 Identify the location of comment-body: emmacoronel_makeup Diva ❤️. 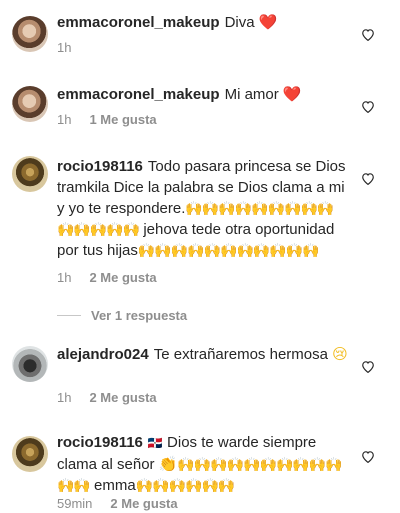
(203, 22).